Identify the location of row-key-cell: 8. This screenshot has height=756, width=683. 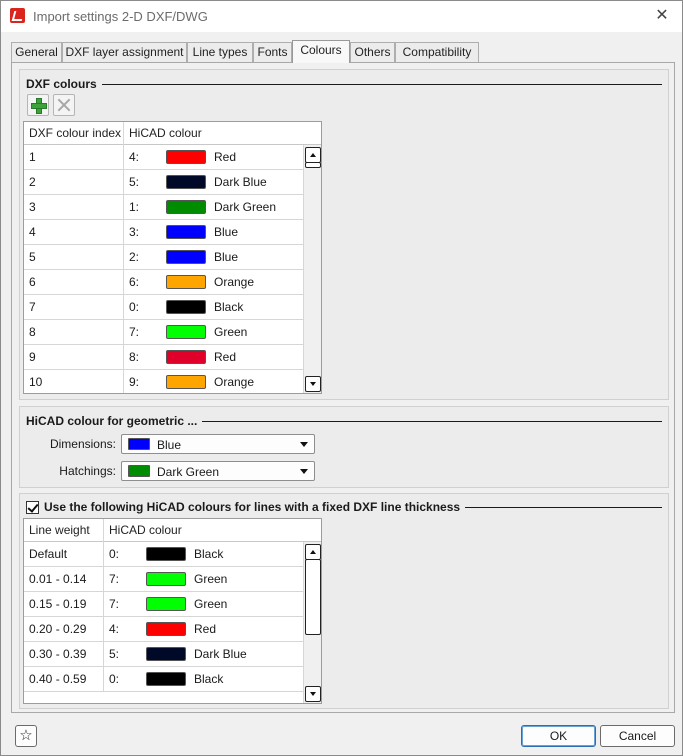
(74, 332).